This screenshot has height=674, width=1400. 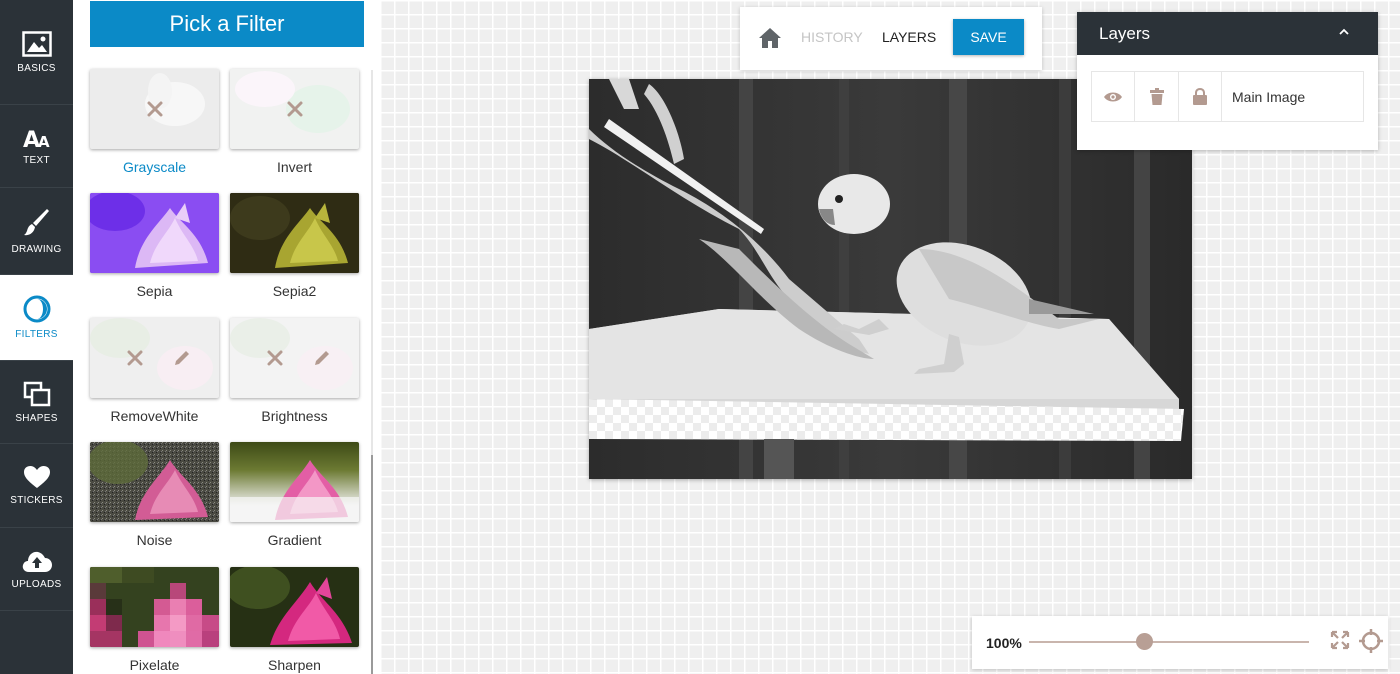 I want to click on filter-gradient: Gradient, so click(x=294, y=495).